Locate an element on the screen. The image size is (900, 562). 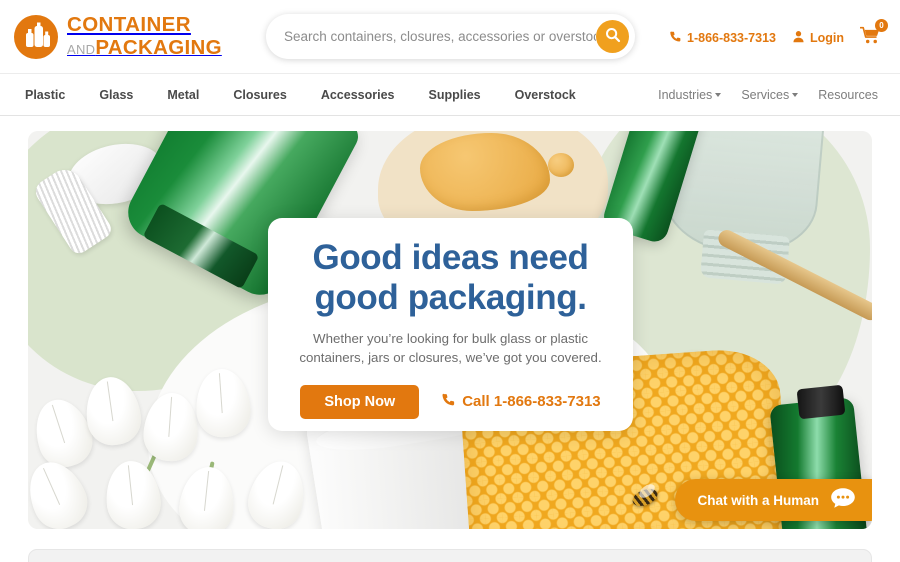
nav-item-industries: Industries is located at coordinates (689, 95).